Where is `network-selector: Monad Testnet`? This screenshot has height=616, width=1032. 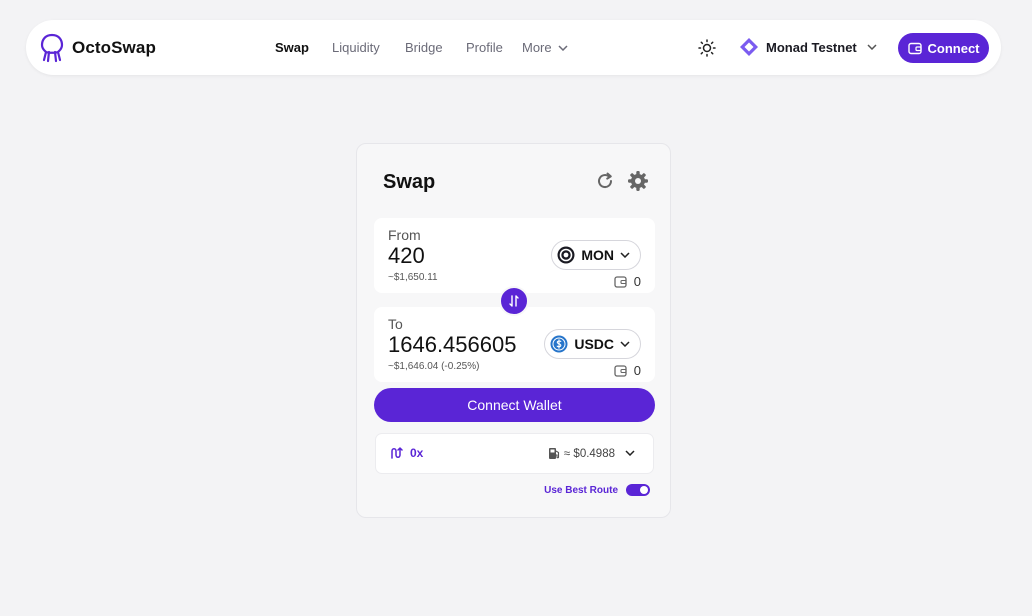
network-selector: Monad Testnet is located at coordinates (808, 47).